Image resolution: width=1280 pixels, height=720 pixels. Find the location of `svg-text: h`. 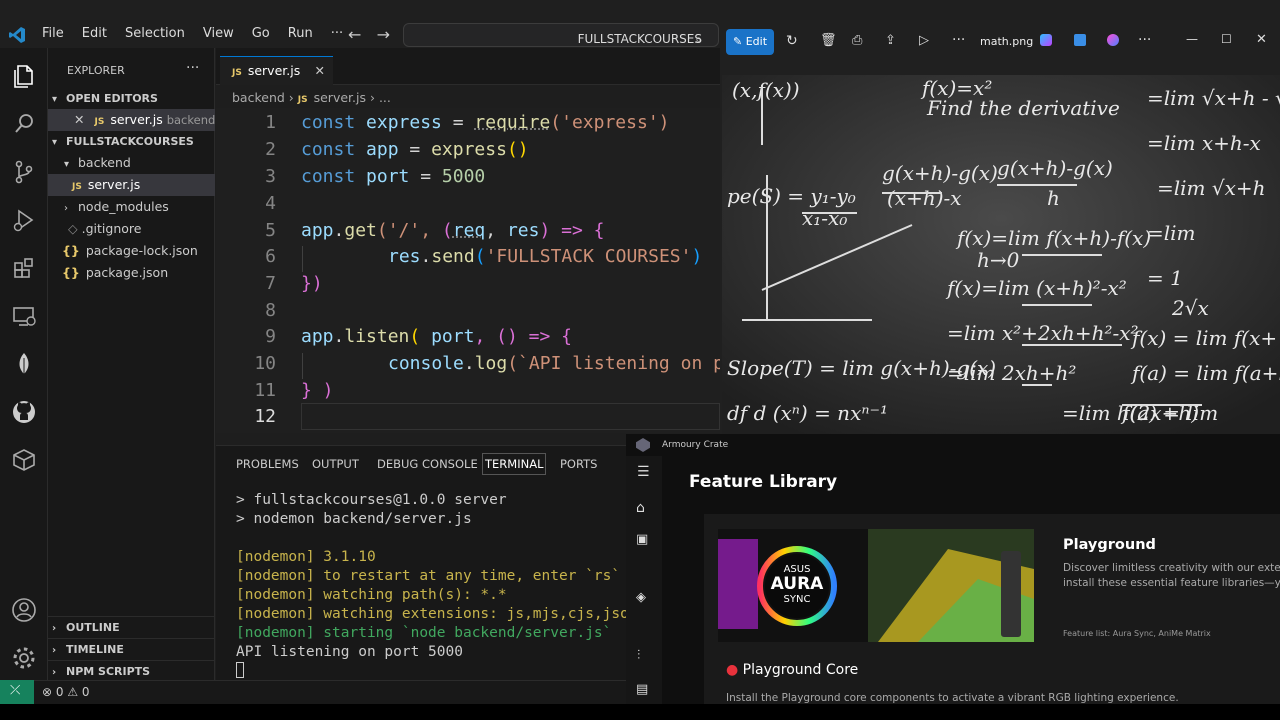

svg-text: h is located at coordinates (1053, 198).